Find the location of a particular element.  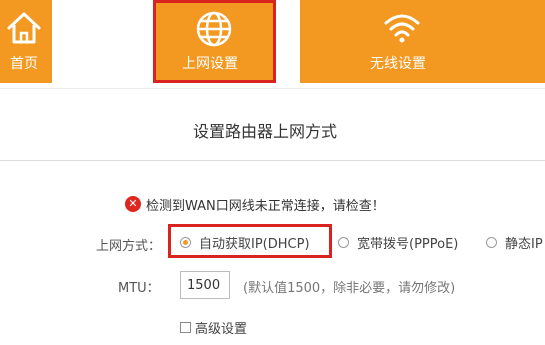

radio-dhcp-indicator is located at coordinates (185, 242).